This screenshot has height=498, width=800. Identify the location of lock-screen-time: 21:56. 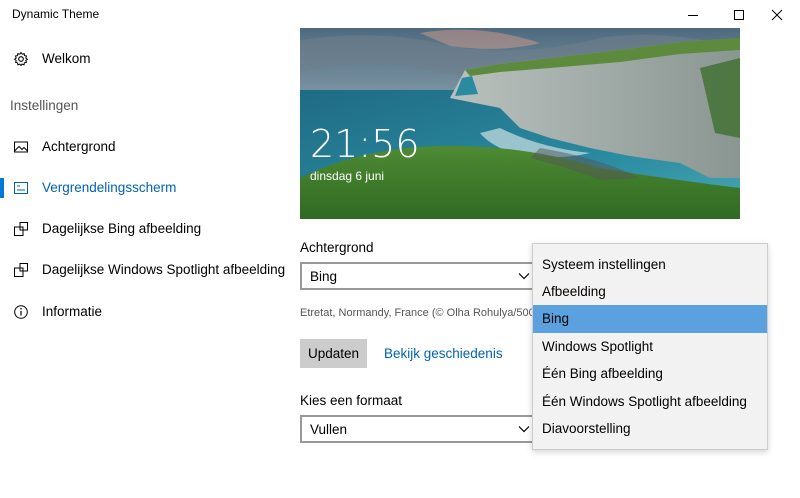
(365, 144).